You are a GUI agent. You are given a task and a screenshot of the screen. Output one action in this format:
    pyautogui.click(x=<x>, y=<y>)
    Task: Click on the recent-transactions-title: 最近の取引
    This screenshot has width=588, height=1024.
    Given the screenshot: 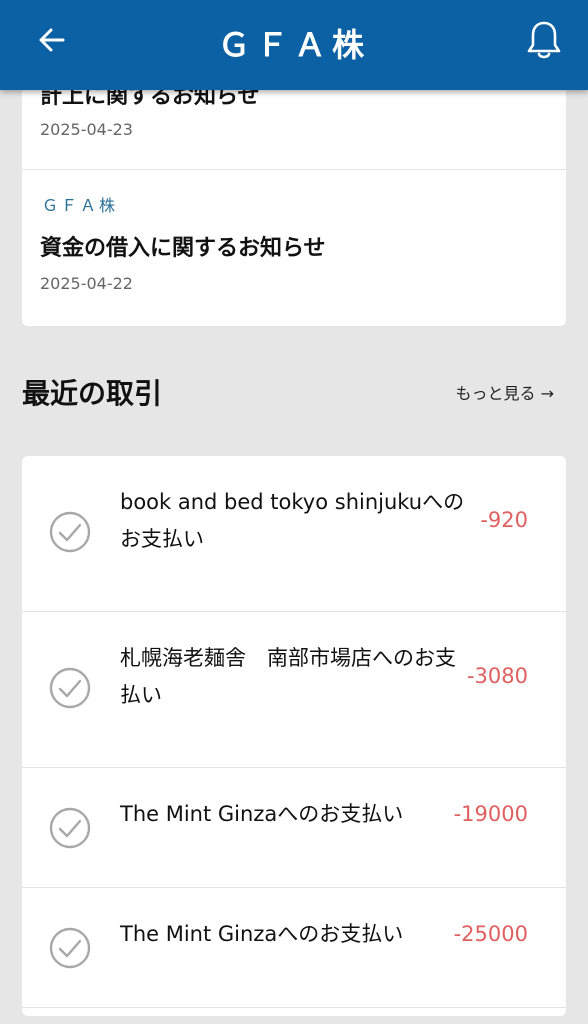 What is the action you would take?
    pyautogui.click(x=92, y=393)
    